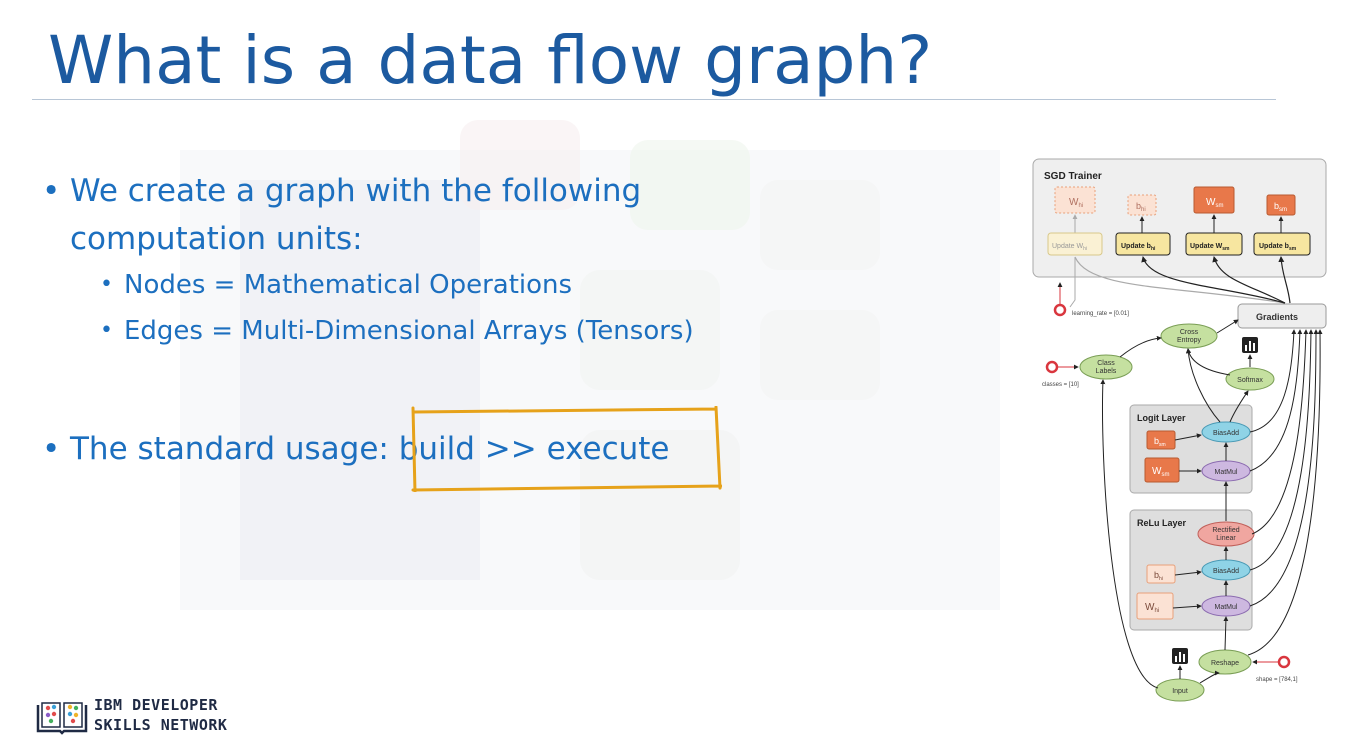 The image size is (1350, 750). I want to click on shape-input: shape = [784,1], so click(1275, 669).